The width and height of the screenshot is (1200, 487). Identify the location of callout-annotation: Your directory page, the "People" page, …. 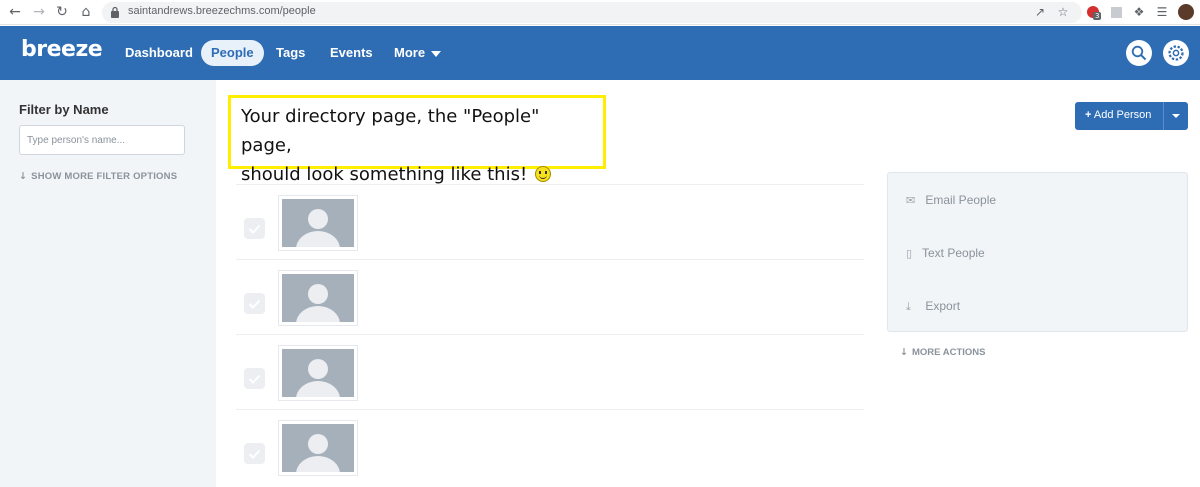
(417, 140).